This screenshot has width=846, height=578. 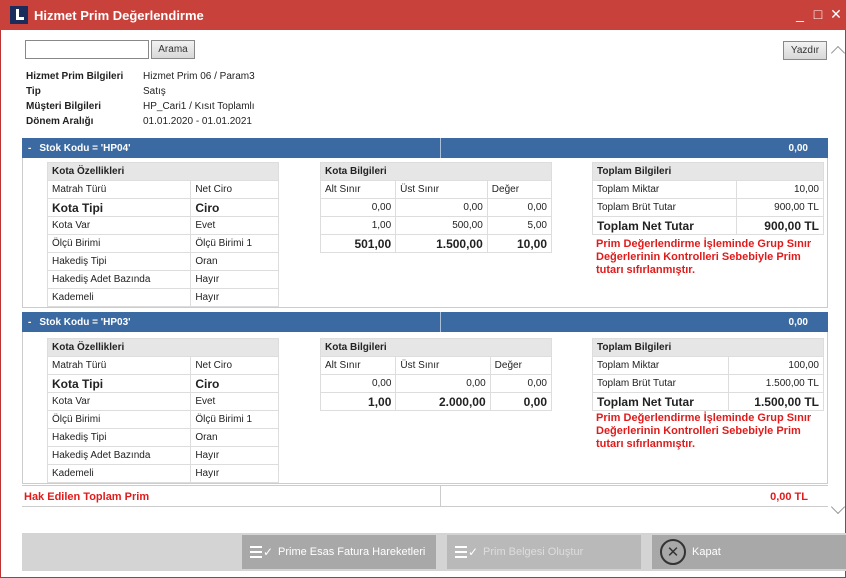 I want to click on table-row: Matrah Türü Net Ciro, so click(x=162, y=189).